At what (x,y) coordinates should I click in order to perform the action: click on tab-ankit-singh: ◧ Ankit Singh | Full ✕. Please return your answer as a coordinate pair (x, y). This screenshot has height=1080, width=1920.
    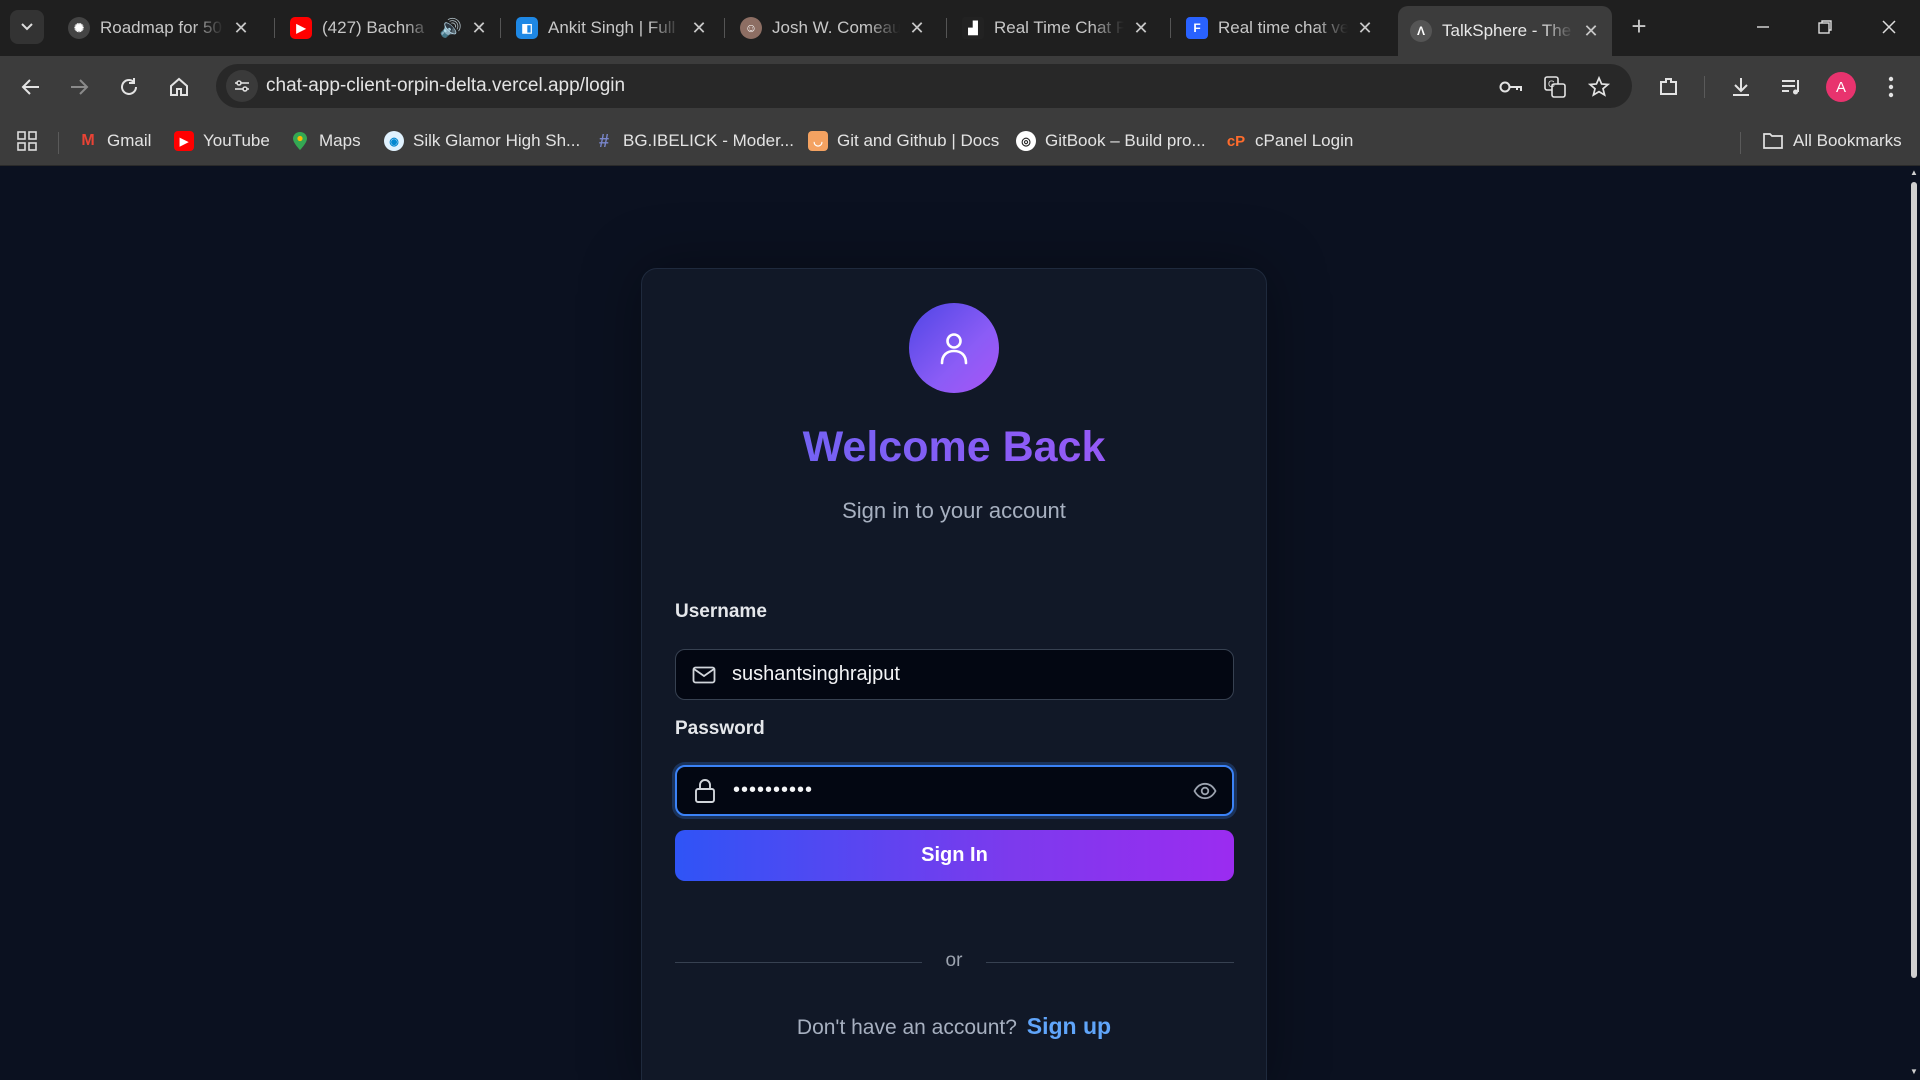
    Looking at the image, I should click on (612, 28).